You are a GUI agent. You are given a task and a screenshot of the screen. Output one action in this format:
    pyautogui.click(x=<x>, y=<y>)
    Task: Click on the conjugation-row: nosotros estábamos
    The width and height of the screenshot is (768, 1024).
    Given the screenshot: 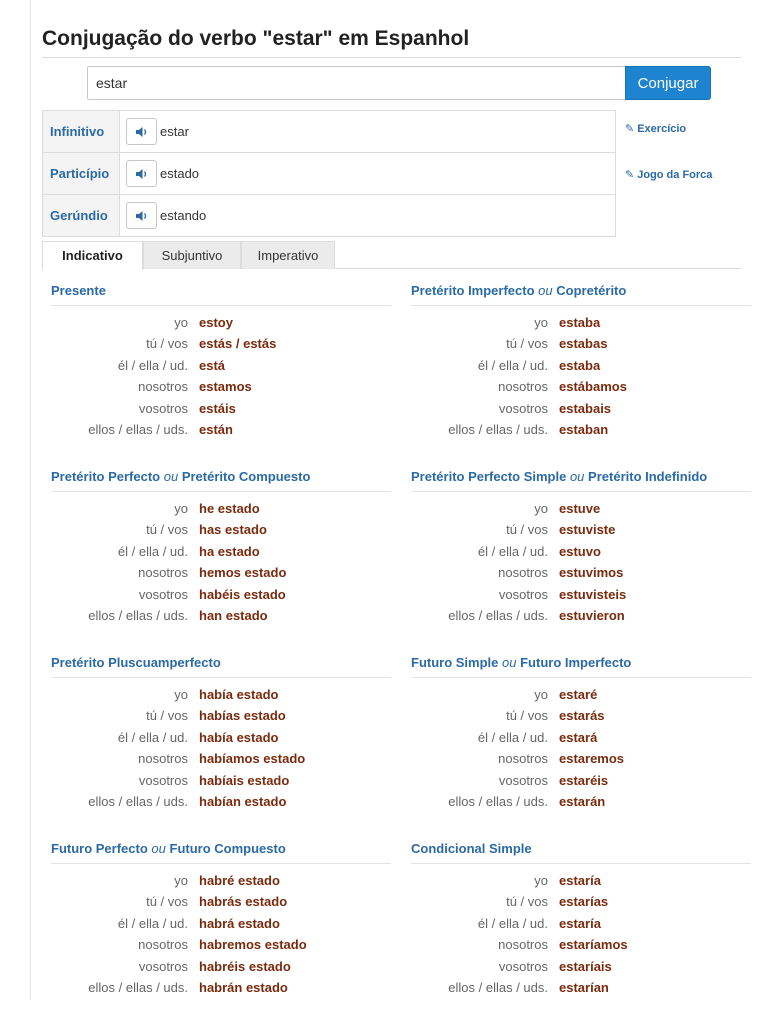 What is the action you would take?
    pyautogui.click(x=581, y=389)
    